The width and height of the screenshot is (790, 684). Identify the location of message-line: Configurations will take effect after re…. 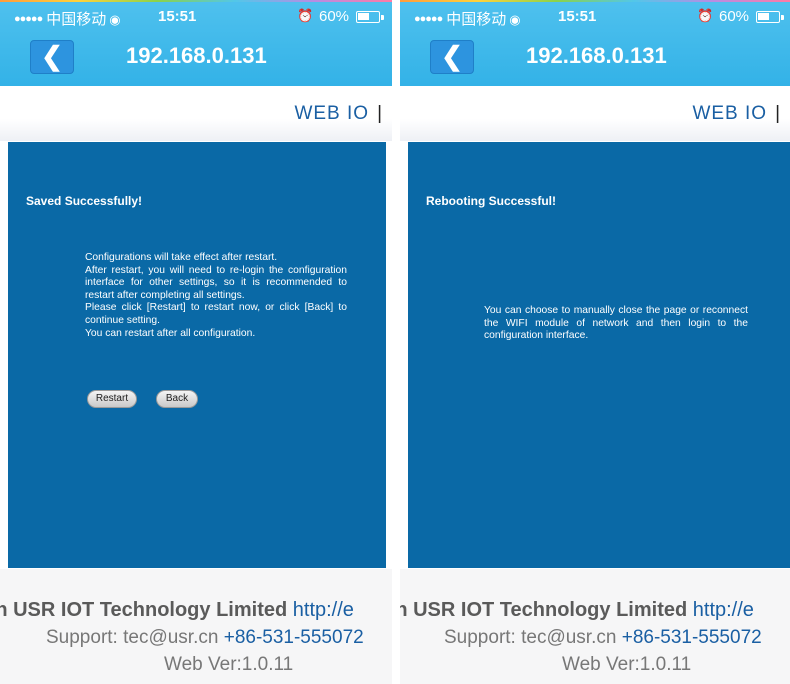
(181, 257).